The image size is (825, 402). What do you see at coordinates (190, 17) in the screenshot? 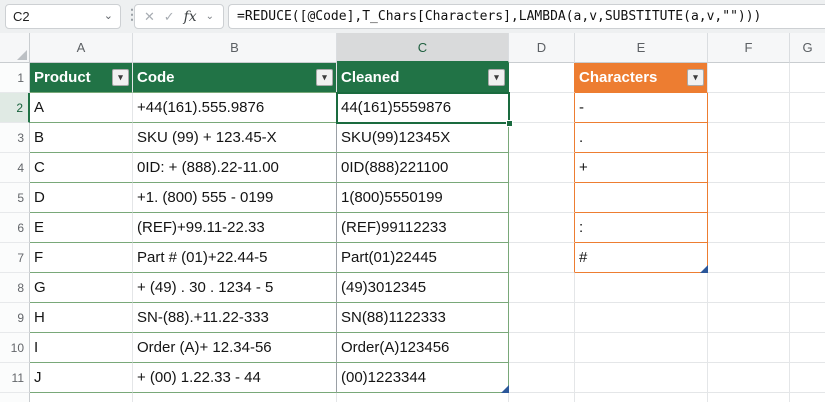
I see `insert-function-icon: fx` at bounding box center [190, 17].